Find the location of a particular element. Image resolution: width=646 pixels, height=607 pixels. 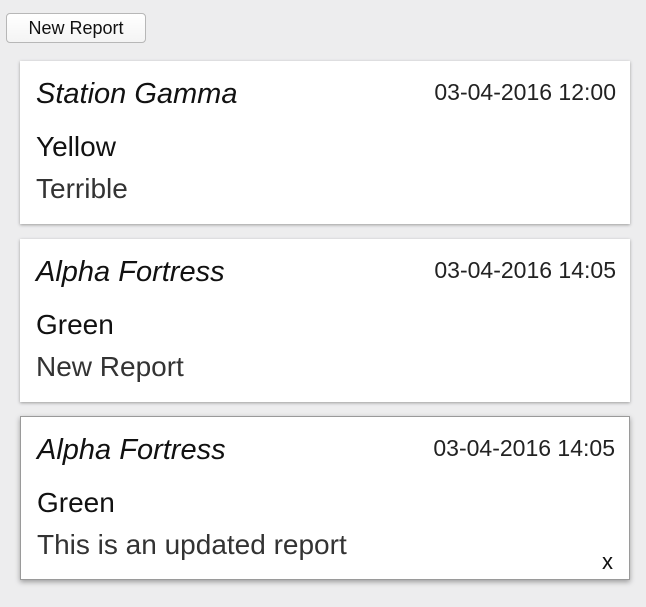

report-message: Terrible is located at coordinates (82, 188).